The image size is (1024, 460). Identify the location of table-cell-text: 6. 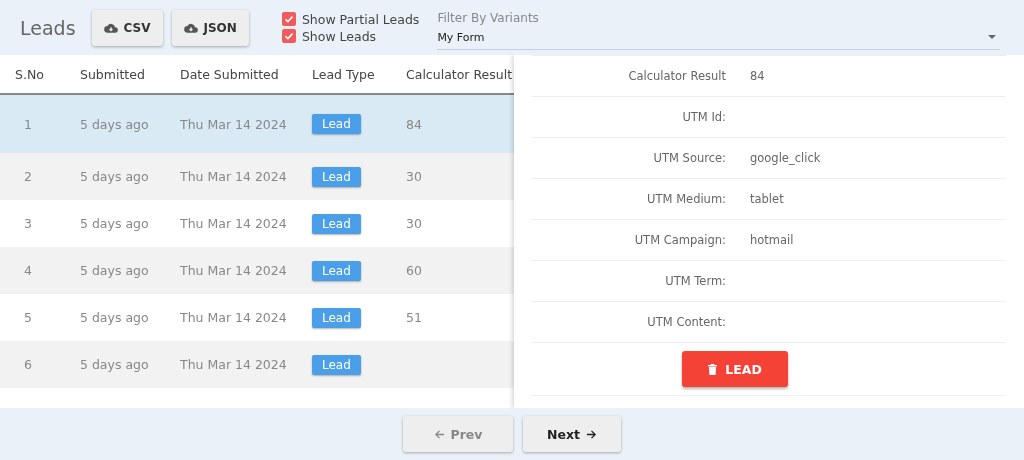
(28, 364).